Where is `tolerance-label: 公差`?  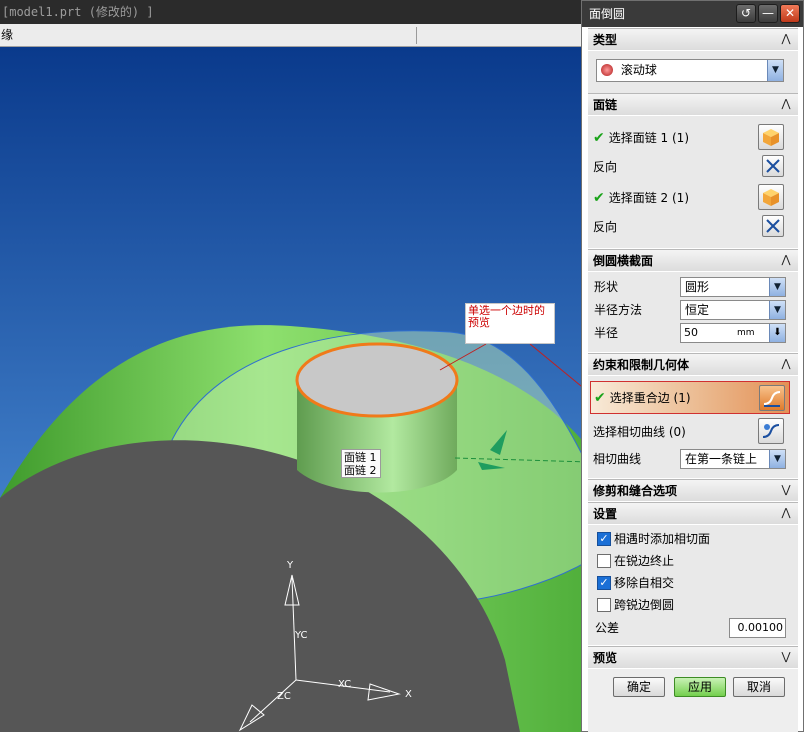
tolerance-label: 公差 is located at coordinates (607, 628).